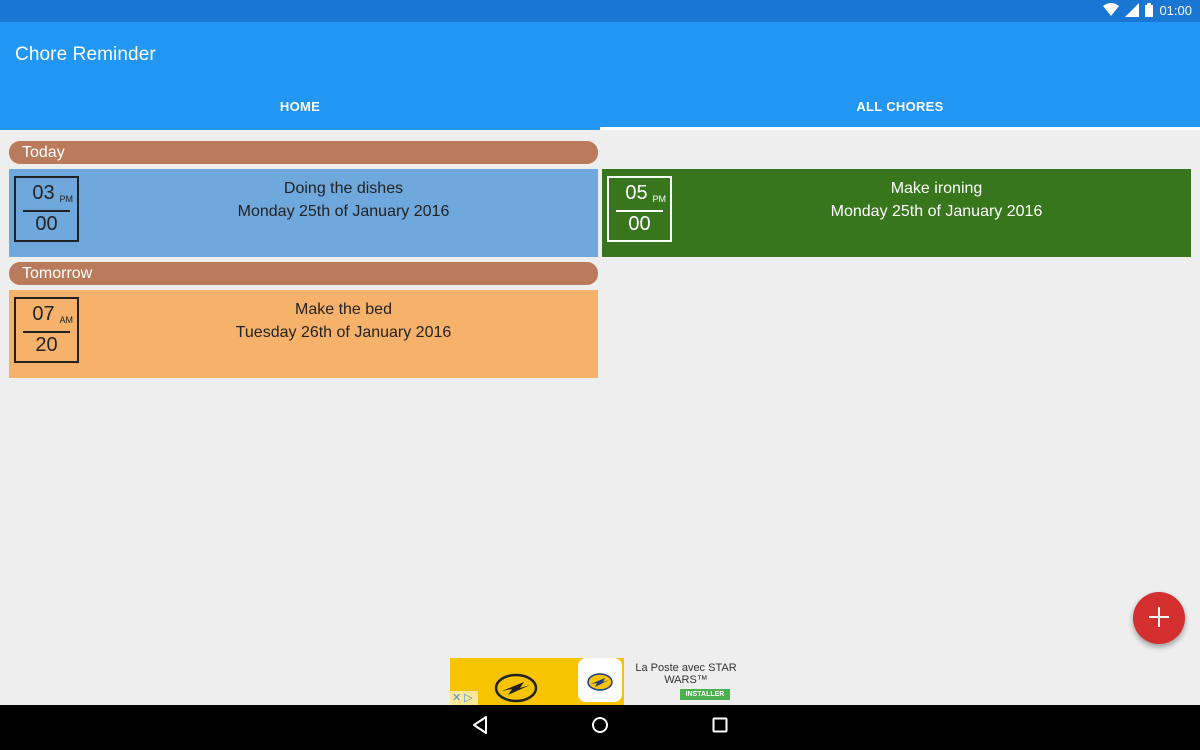 This screenshot has height=750, width=1200. I want to click on chore-title: Make ironing, so click(936, 188).